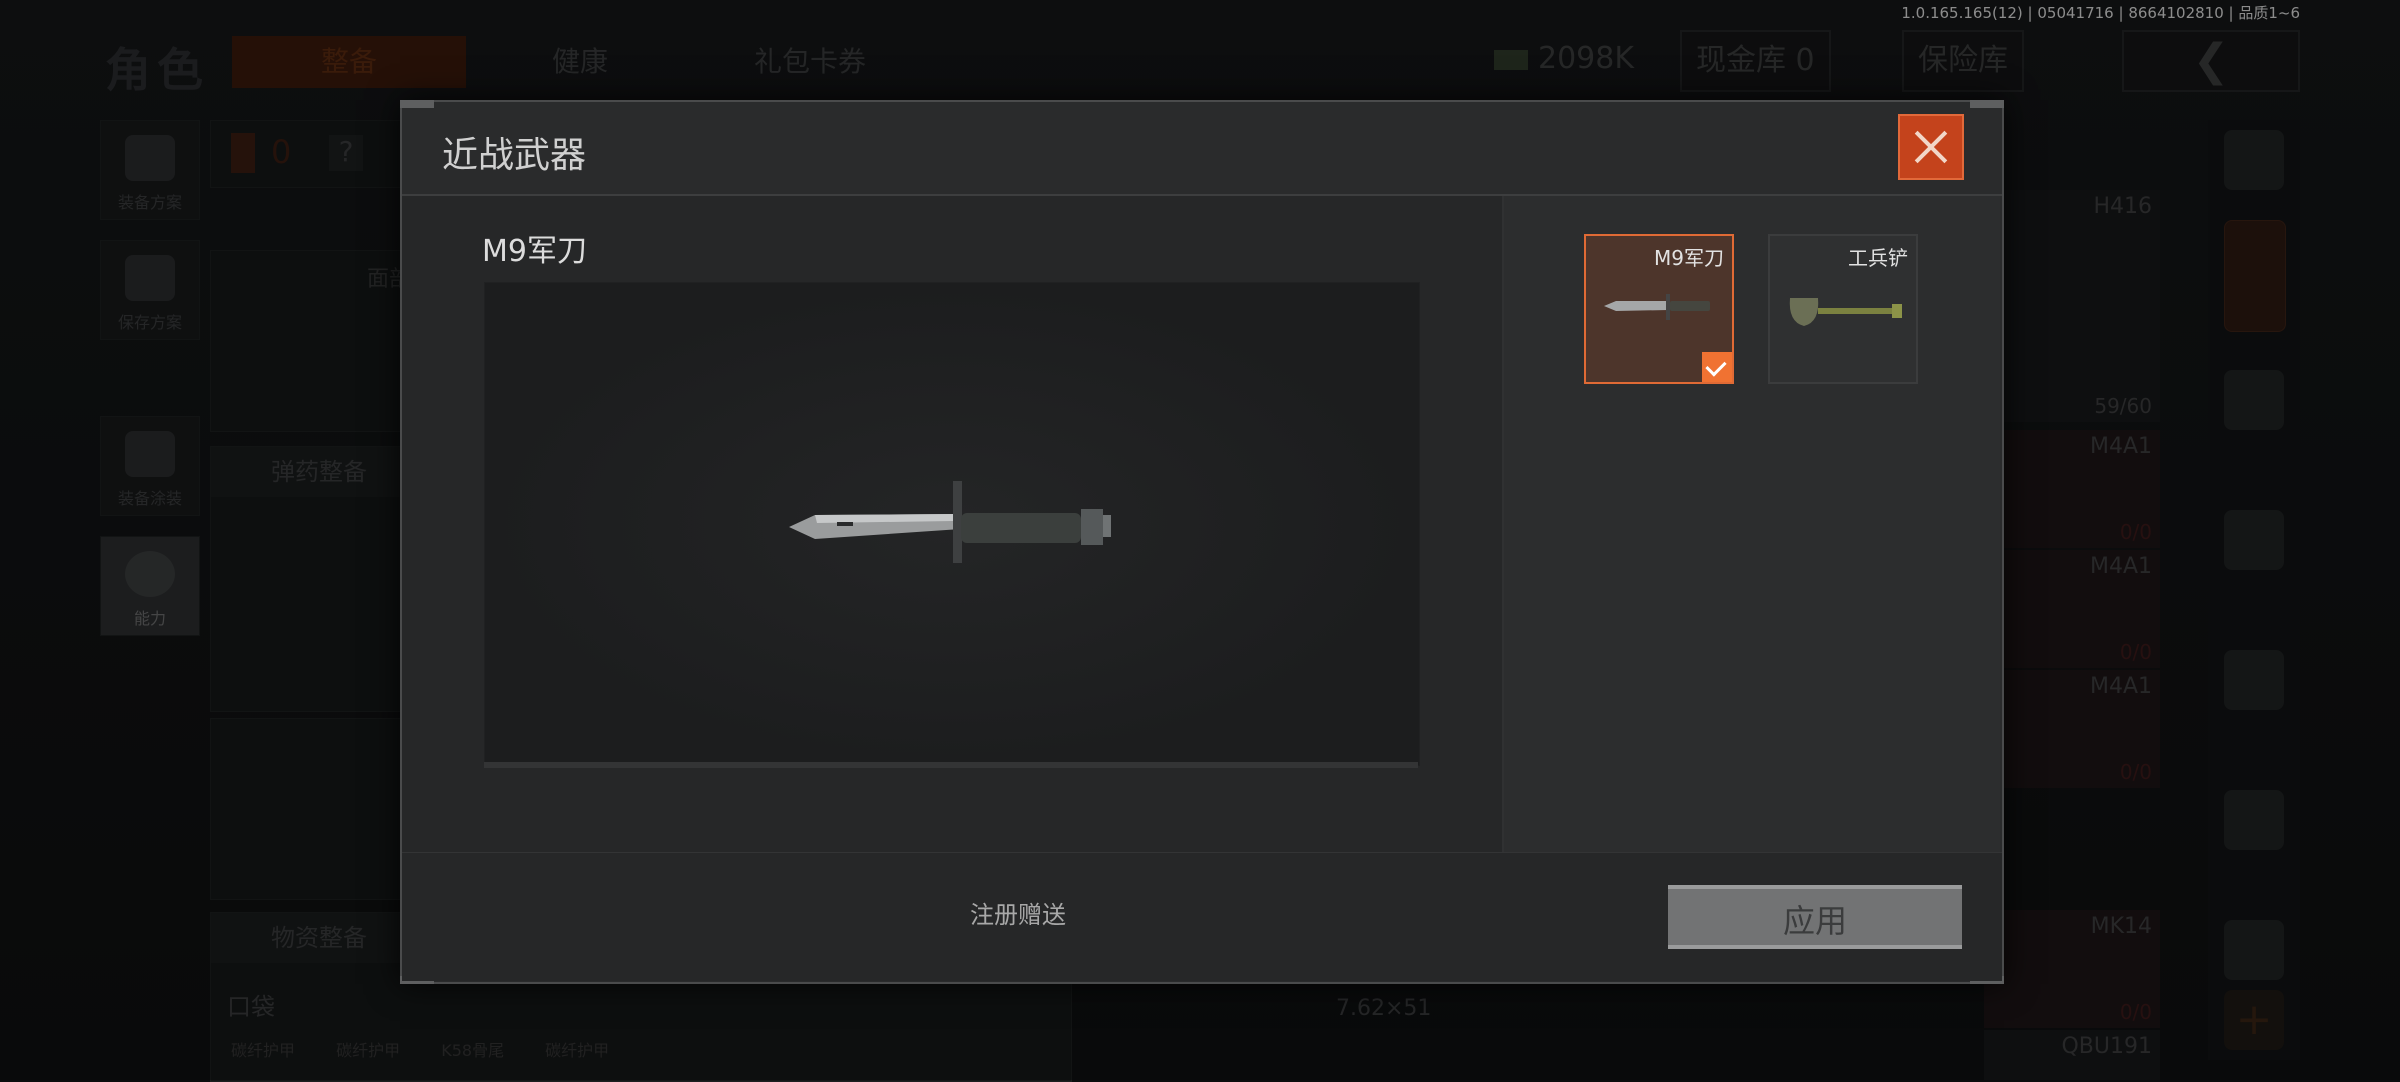 Image resolution: width=2400 pixels, height=1082 pixels. I want to click on shovel-icon, so click(1845, 312).